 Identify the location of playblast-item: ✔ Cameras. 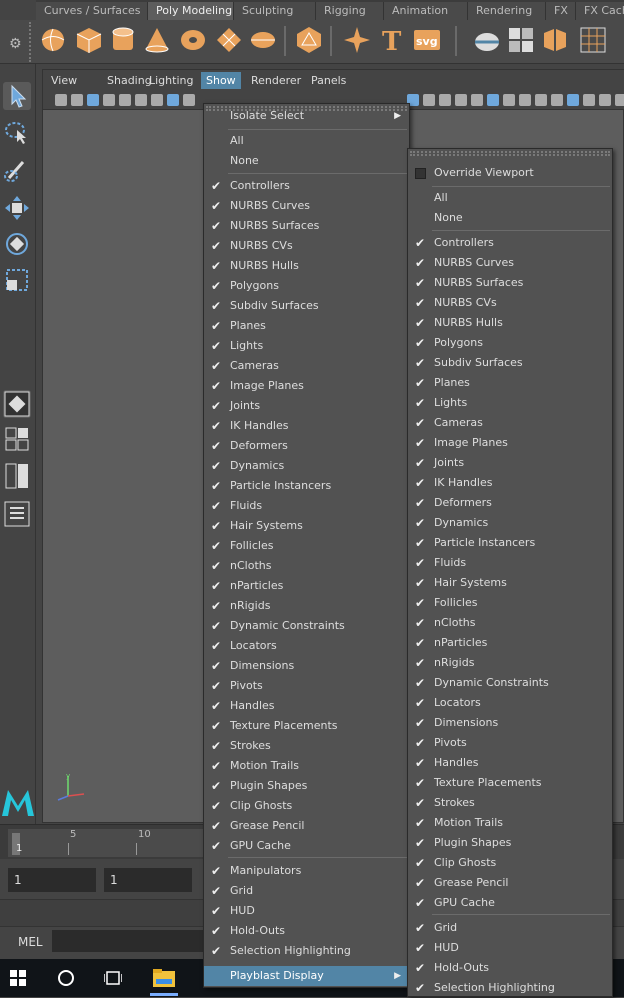
(510, 423).